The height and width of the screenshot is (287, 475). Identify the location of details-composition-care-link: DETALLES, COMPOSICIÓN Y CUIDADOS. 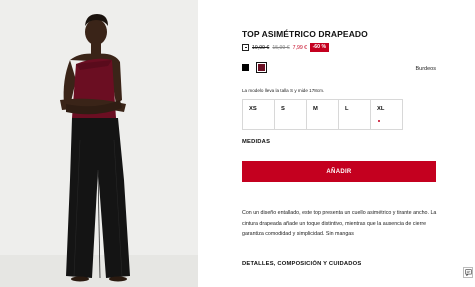
(301, 264).